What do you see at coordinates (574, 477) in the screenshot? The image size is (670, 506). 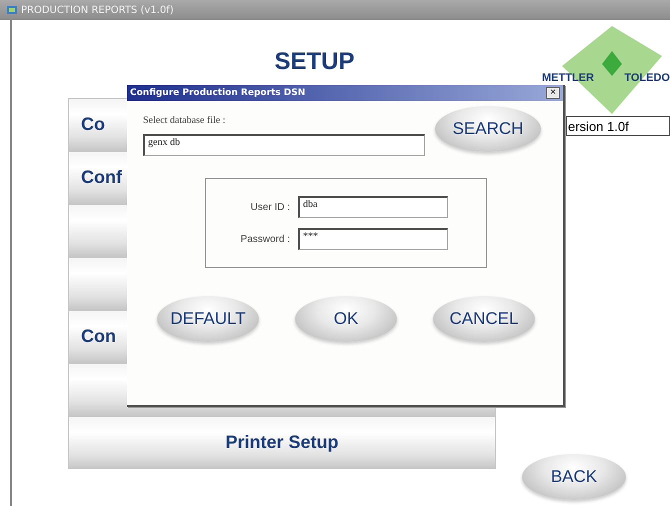 I see `back-button: BACK` at bounding box center [574, 477].